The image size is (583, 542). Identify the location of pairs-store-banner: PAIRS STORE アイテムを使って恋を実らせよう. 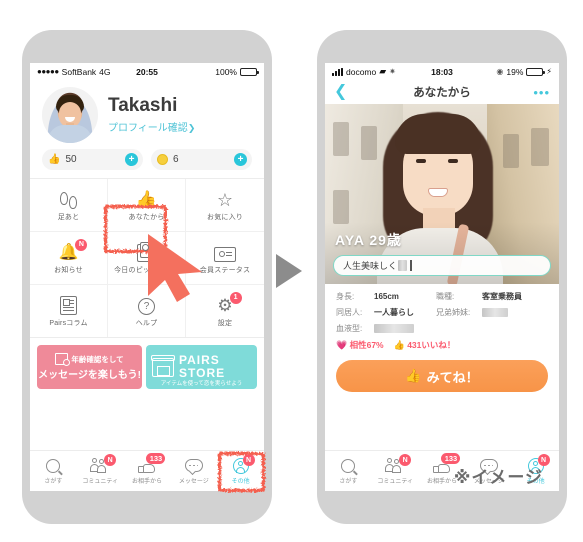
(201, 367).